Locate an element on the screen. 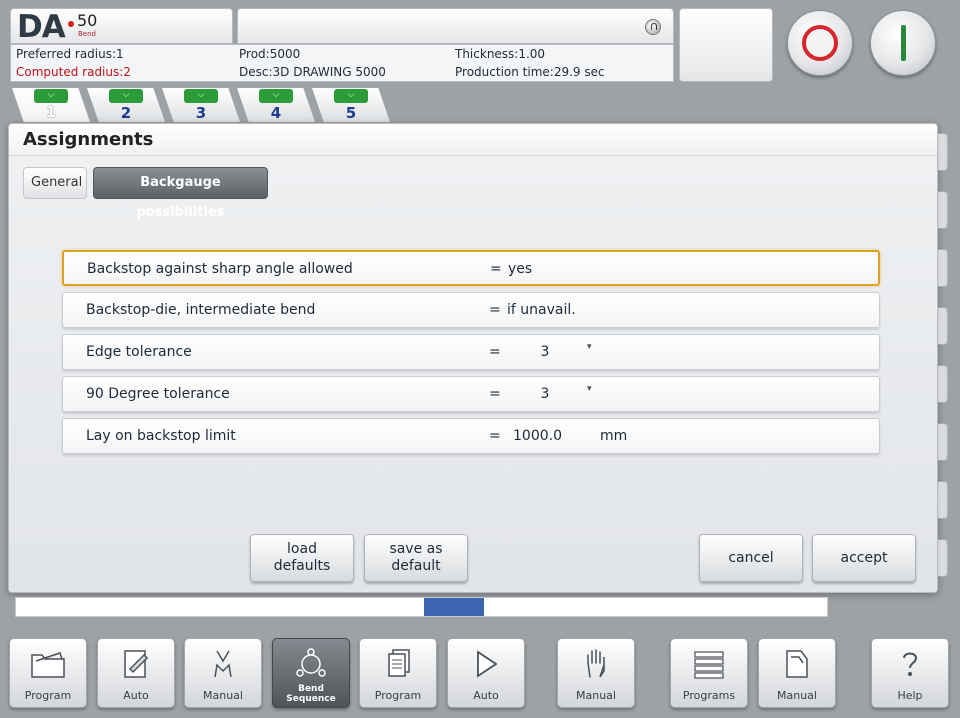 The height and width of the screenshot is (718, 960). param-label: 90 Degree tolerance is located at coordinates (158, 394).